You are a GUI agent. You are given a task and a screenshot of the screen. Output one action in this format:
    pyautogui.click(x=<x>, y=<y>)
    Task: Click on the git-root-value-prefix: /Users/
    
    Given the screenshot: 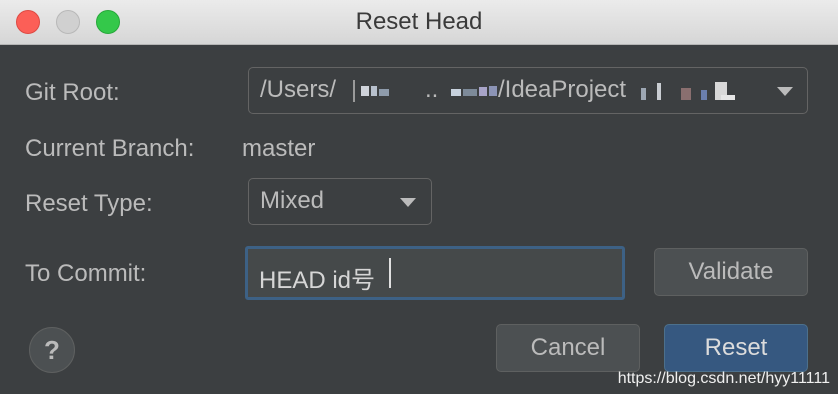 What is the action you would take?
    pyautogui.click(x=298, y=89)
    